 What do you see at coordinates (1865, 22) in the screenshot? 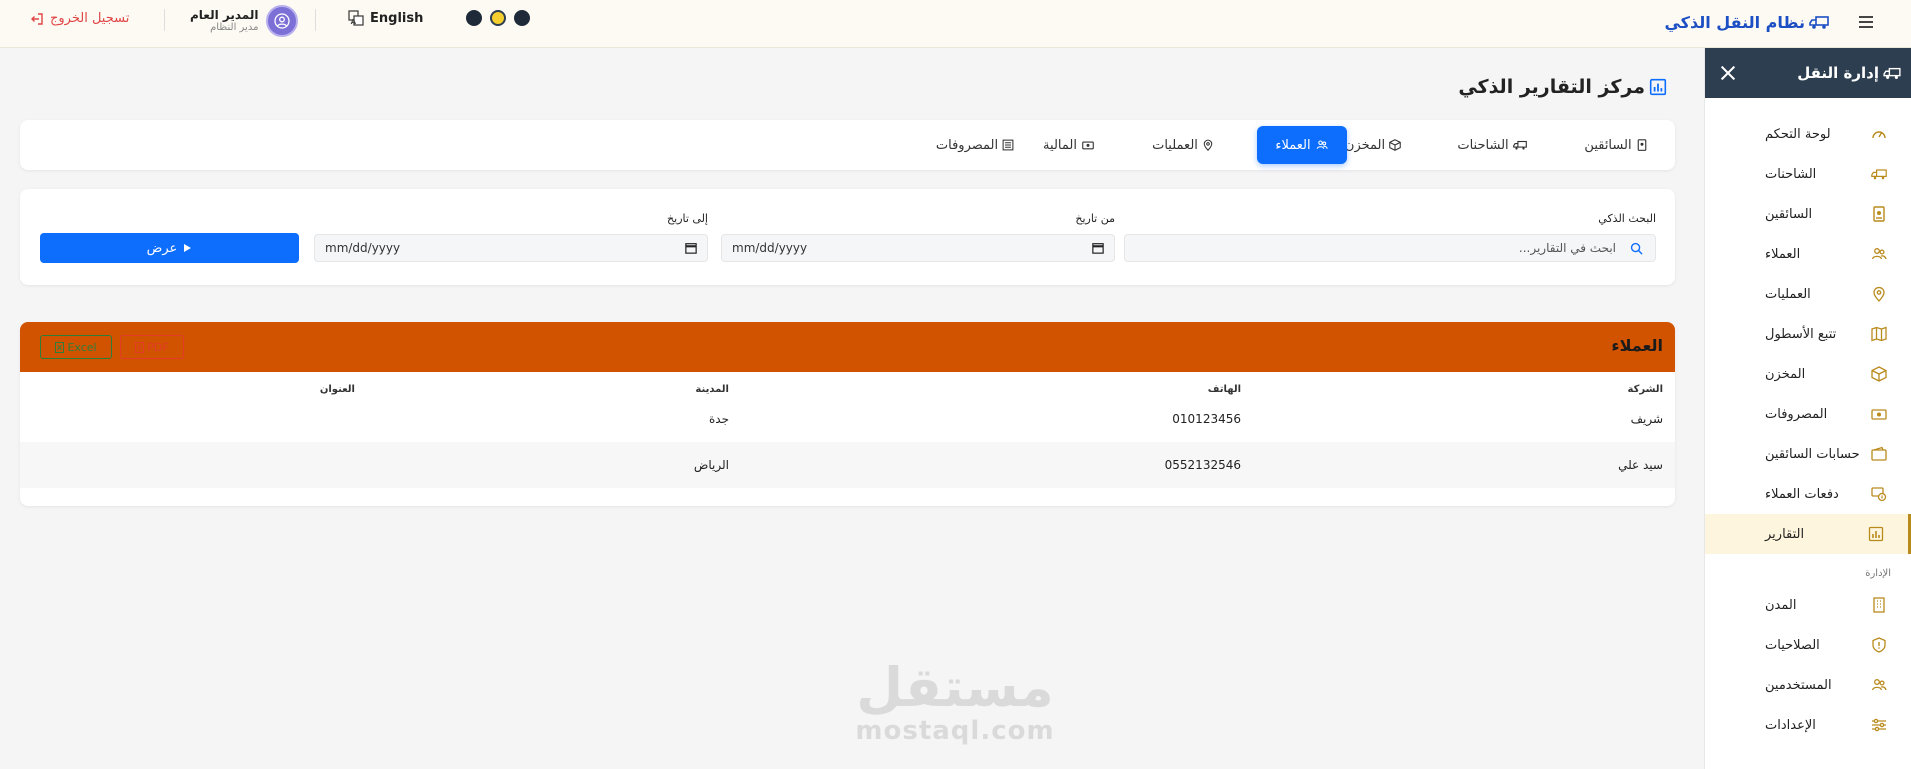
I see `menu-toggle-icon` at bounding box center [1865, 22].